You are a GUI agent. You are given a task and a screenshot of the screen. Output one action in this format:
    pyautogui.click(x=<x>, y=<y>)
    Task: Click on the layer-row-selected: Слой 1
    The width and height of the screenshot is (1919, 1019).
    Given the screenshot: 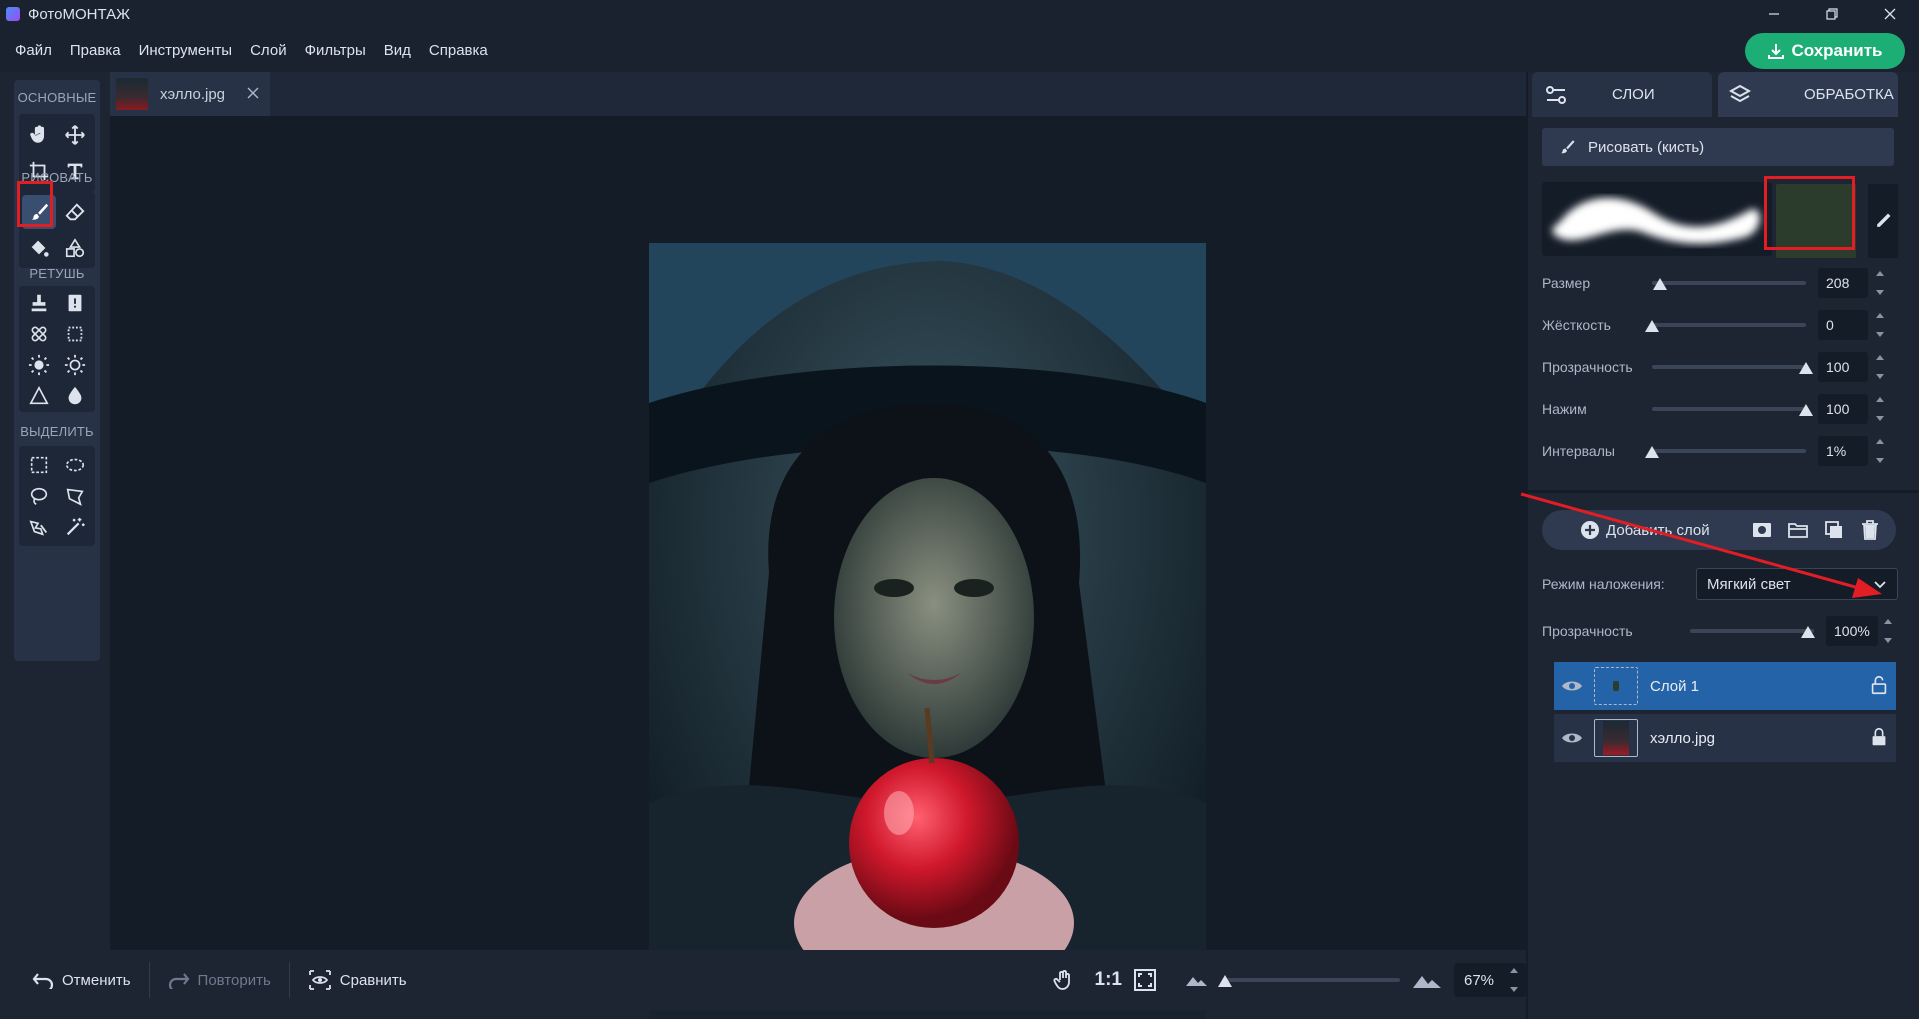 What is the action you would take?
    pyautogui.click(x=1725, y=686)
    